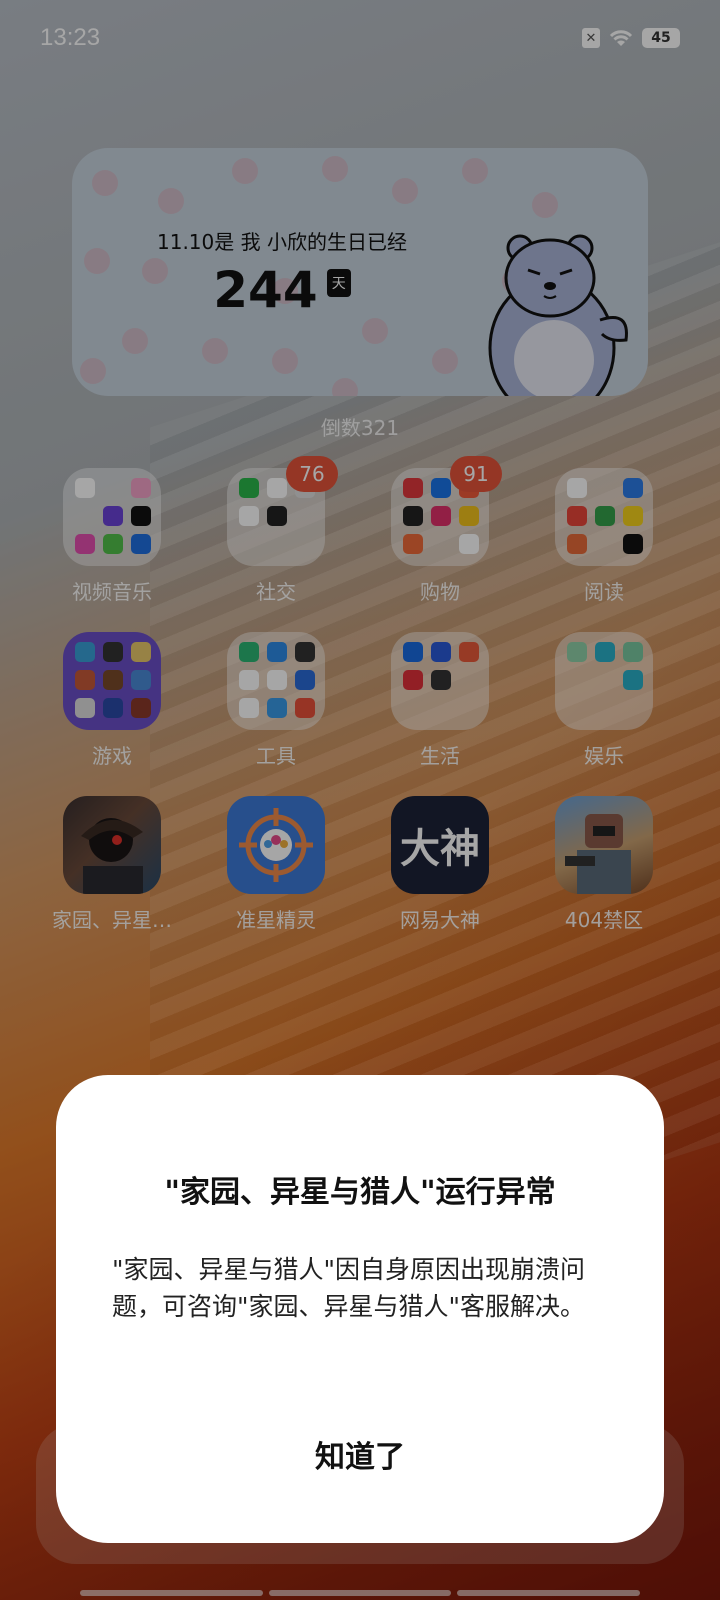 The image size is (720, 1600). I want to click on acknowledge-button: 知道了, so click(360, 1458).